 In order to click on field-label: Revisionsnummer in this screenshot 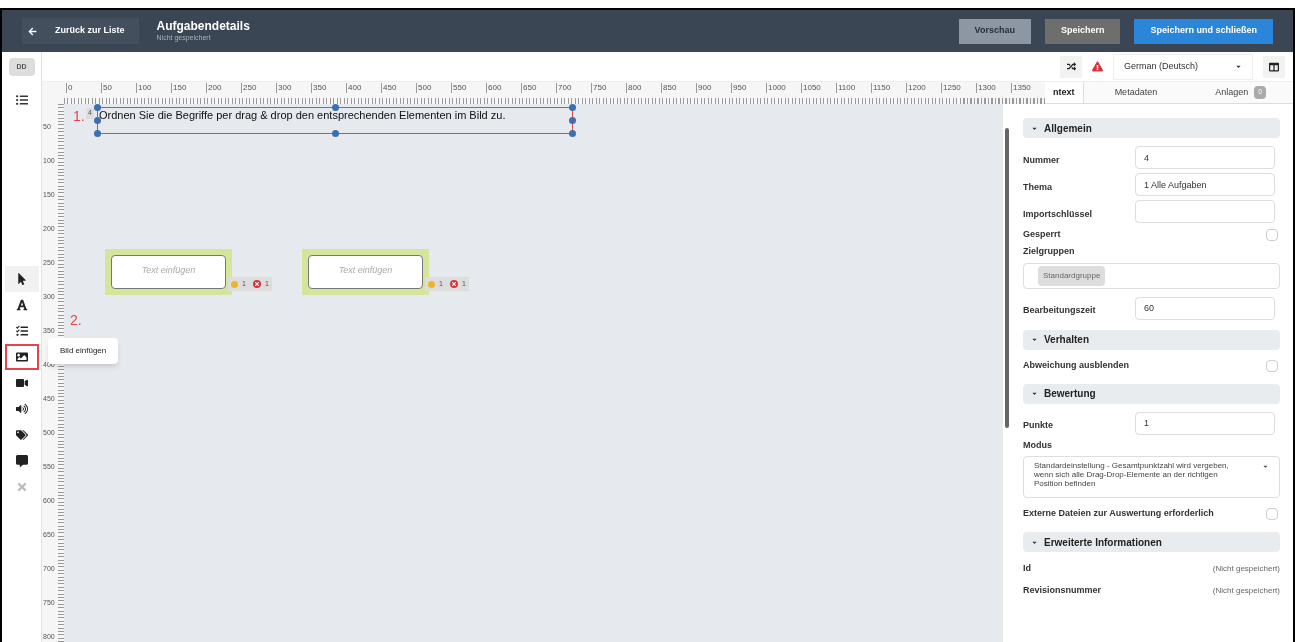, I will do `click(1062, 591)`.